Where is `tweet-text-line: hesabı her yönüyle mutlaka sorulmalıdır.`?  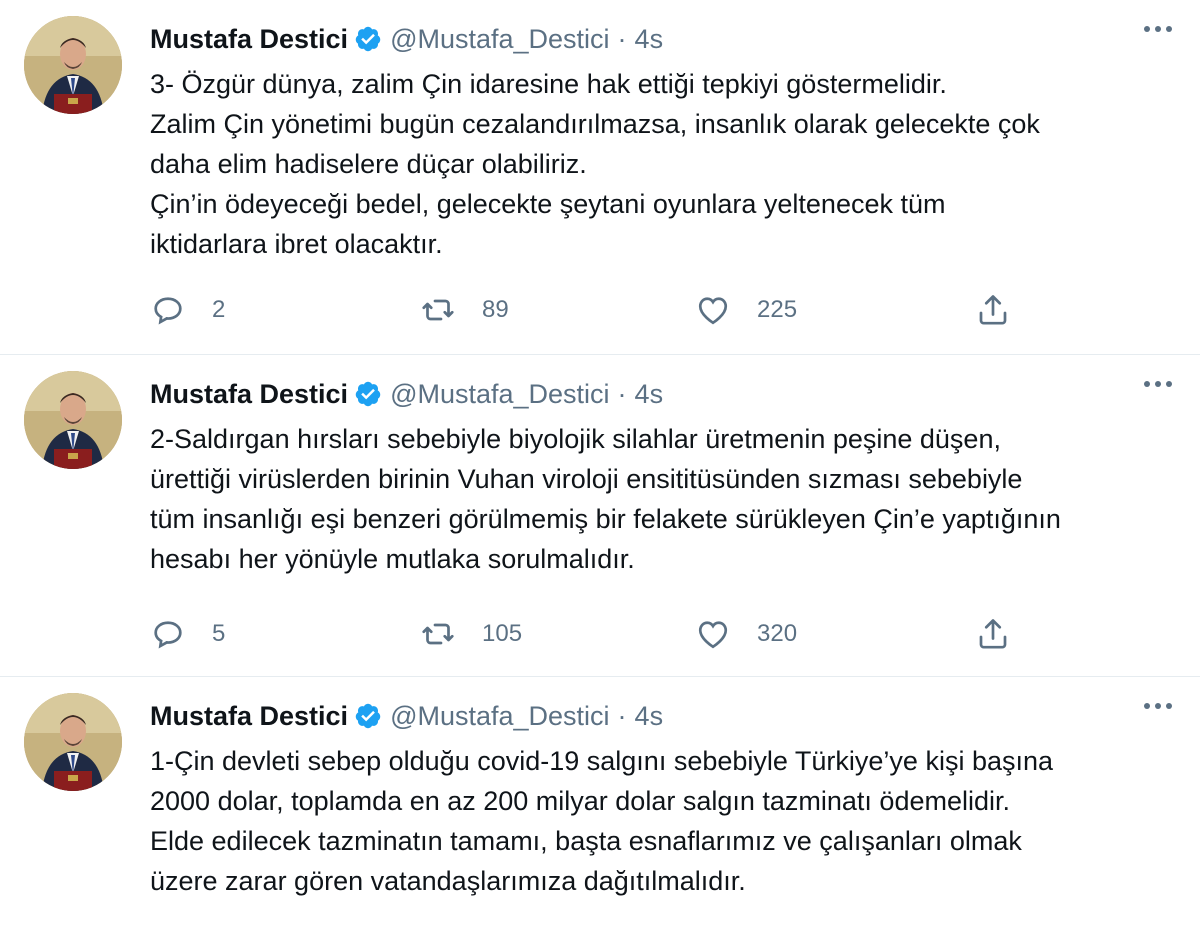
tweet-text-line: hesabı her yönüyle mutlaka sorulmalıdır. is located at coordinates (392, 559).